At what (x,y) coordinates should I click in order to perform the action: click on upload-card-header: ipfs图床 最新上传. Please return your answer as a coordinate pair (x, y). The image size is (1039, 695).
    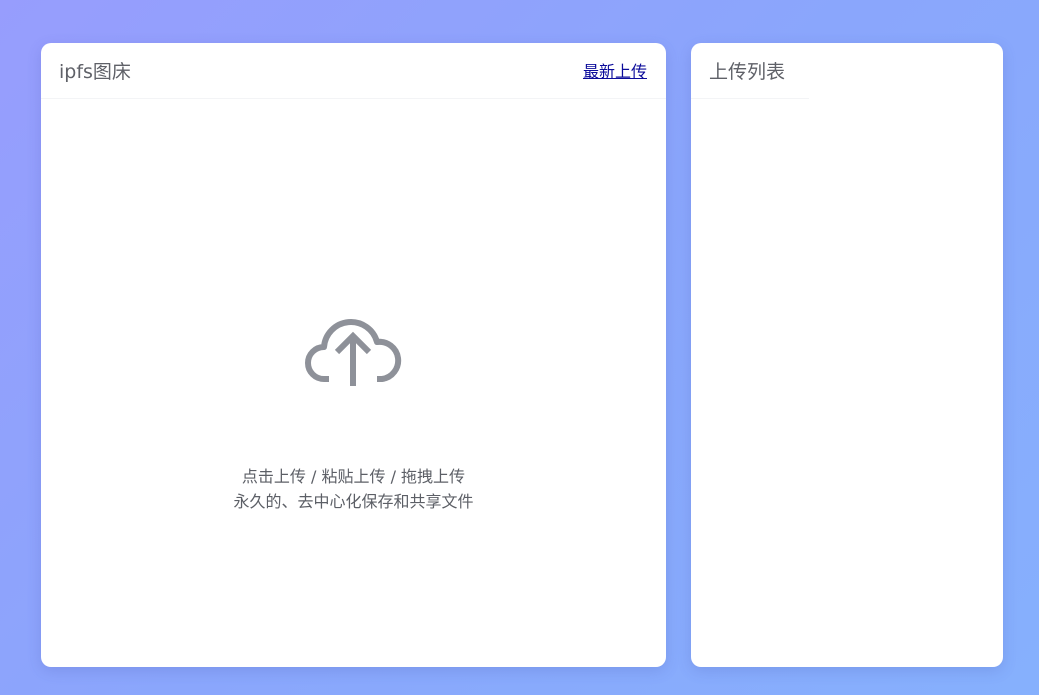
    Looking at the image, I should click on (353, 71).